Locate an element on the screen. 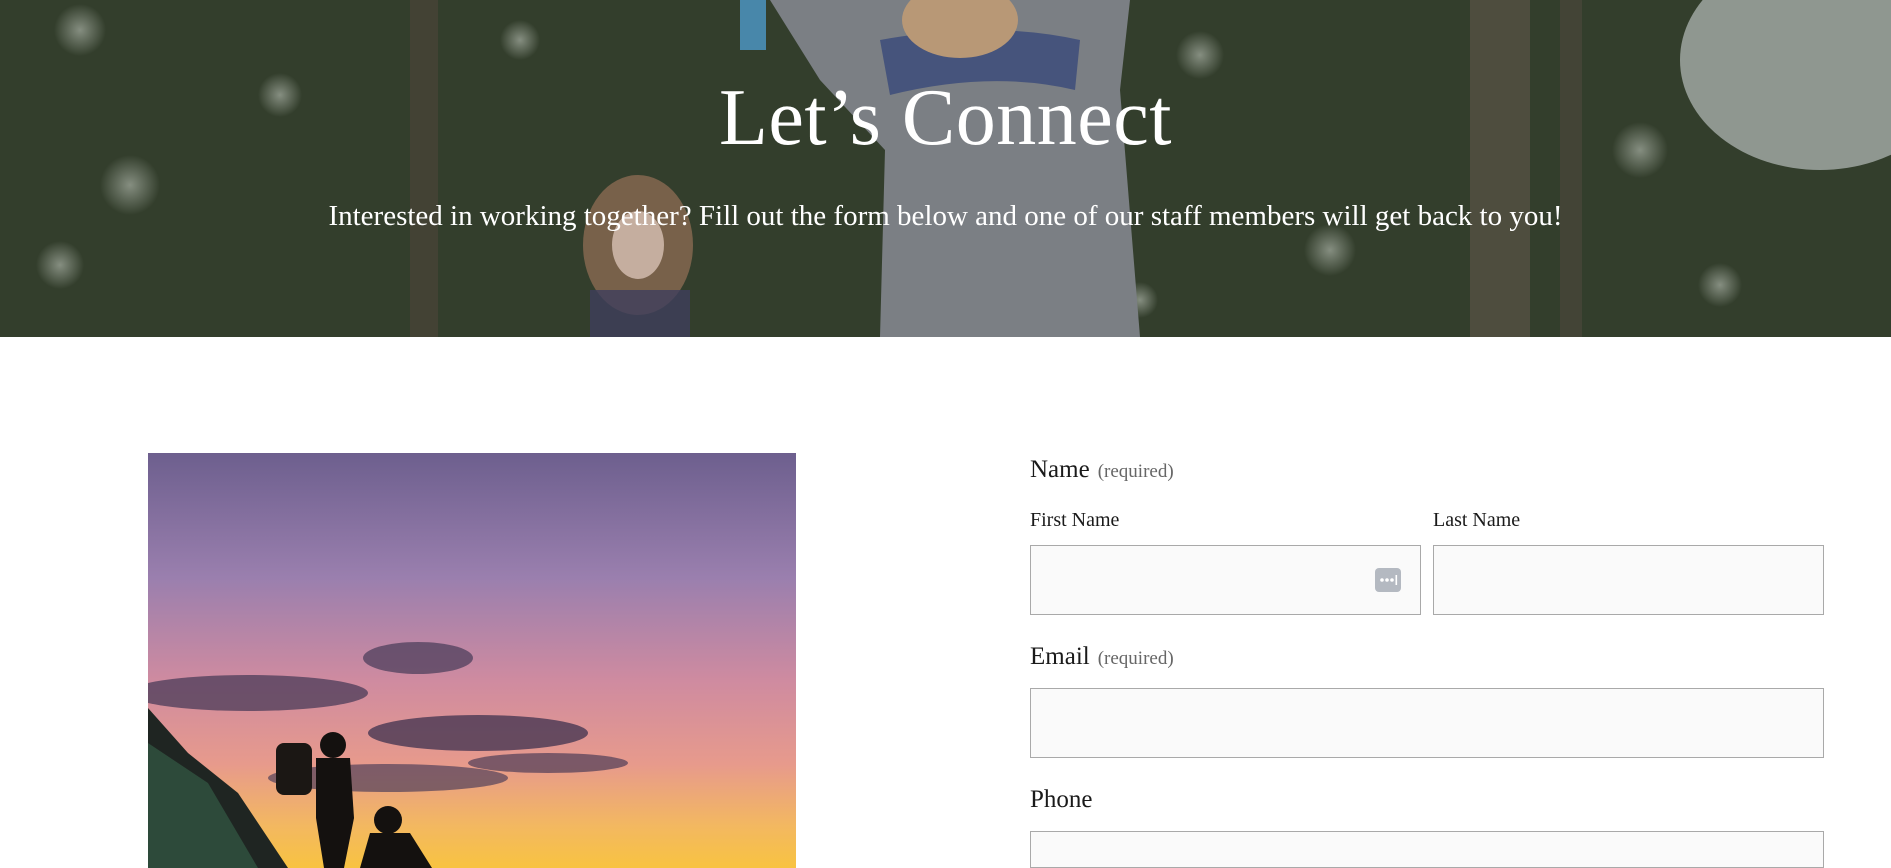 The height and width of the screenshot is (868, 1891). phone-label: Phone is located at coordinates (1061, 800).